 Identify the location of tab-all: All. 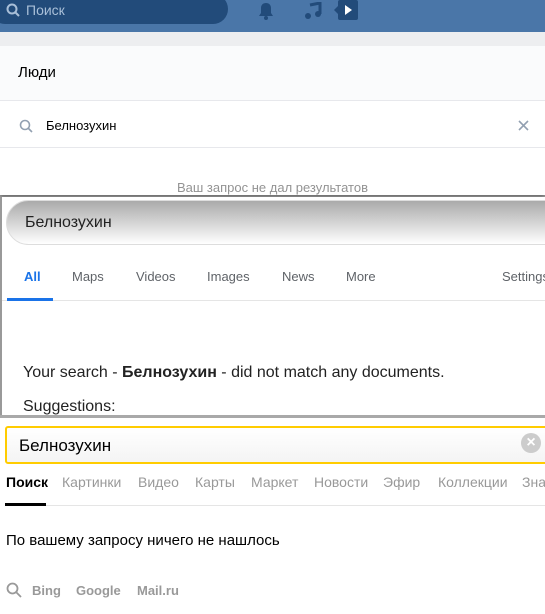
(32, 276).